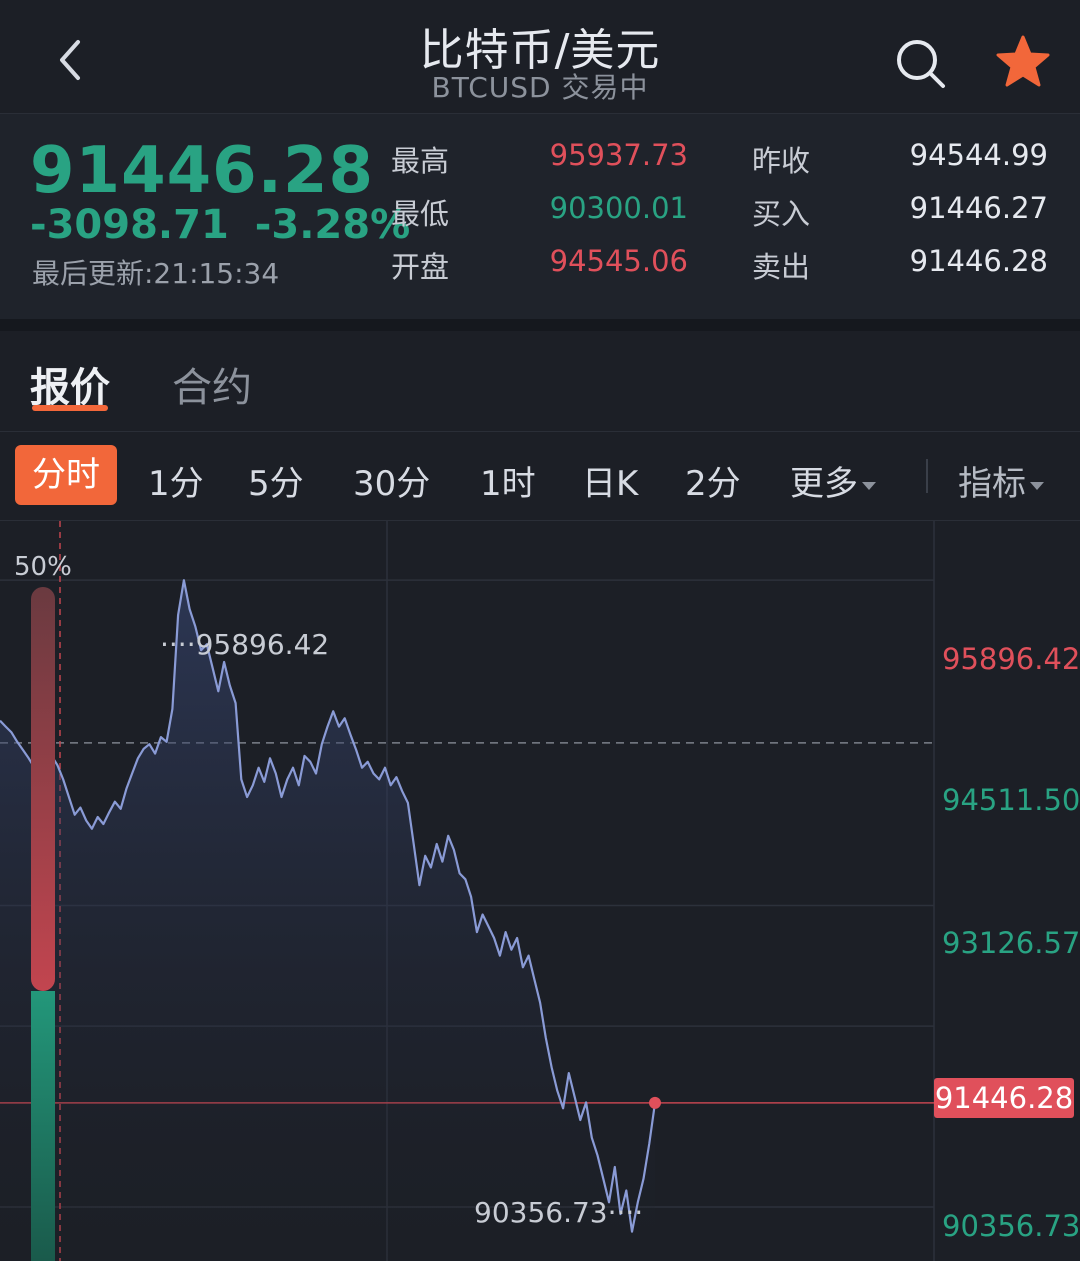  What do you see at coordinates (781, 214) in the screenshot?
I see `stat-label-bid: 买入` at bounding box center [781, 214].